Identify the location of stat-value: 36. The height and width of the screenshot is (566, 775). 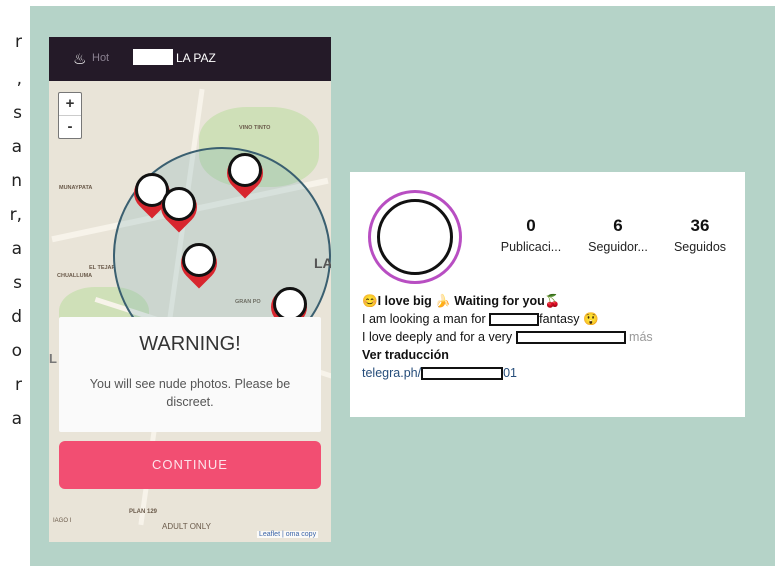
(700, 225).